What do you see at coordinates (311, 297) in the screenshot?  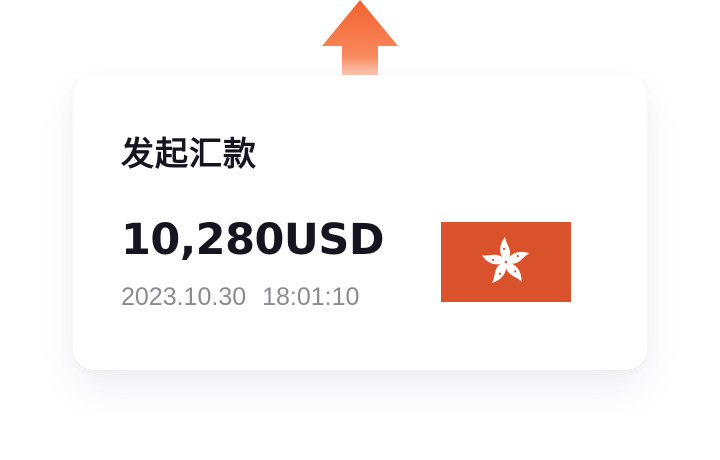 I see `remittance-time: 18:01:10` at bounding box center [311, 297].